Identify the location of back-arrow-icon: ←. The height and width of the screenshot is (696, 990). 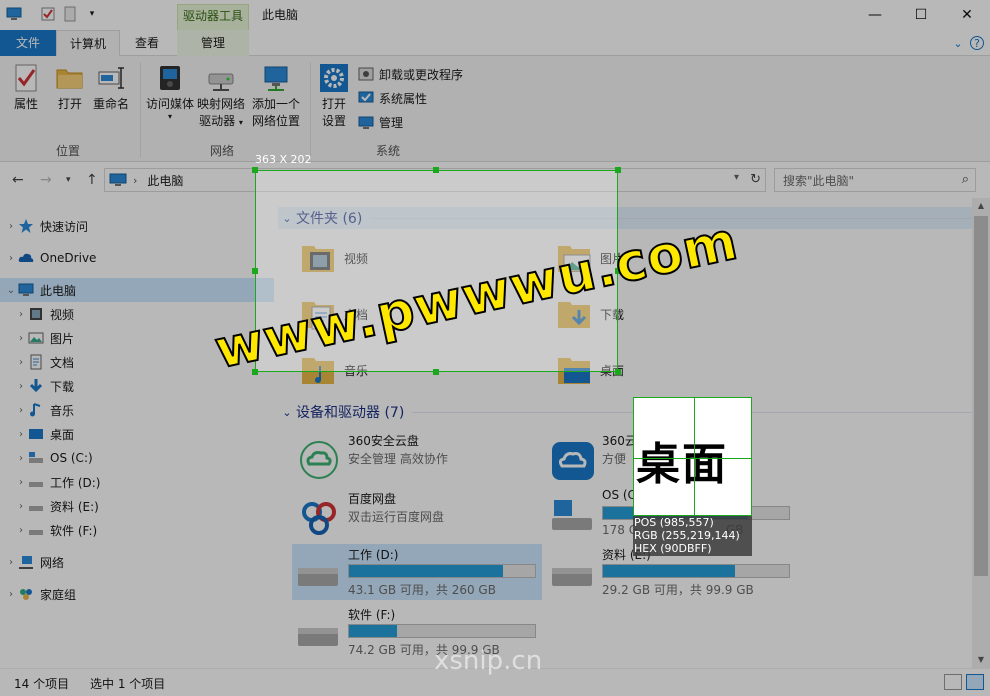
(18, 180).